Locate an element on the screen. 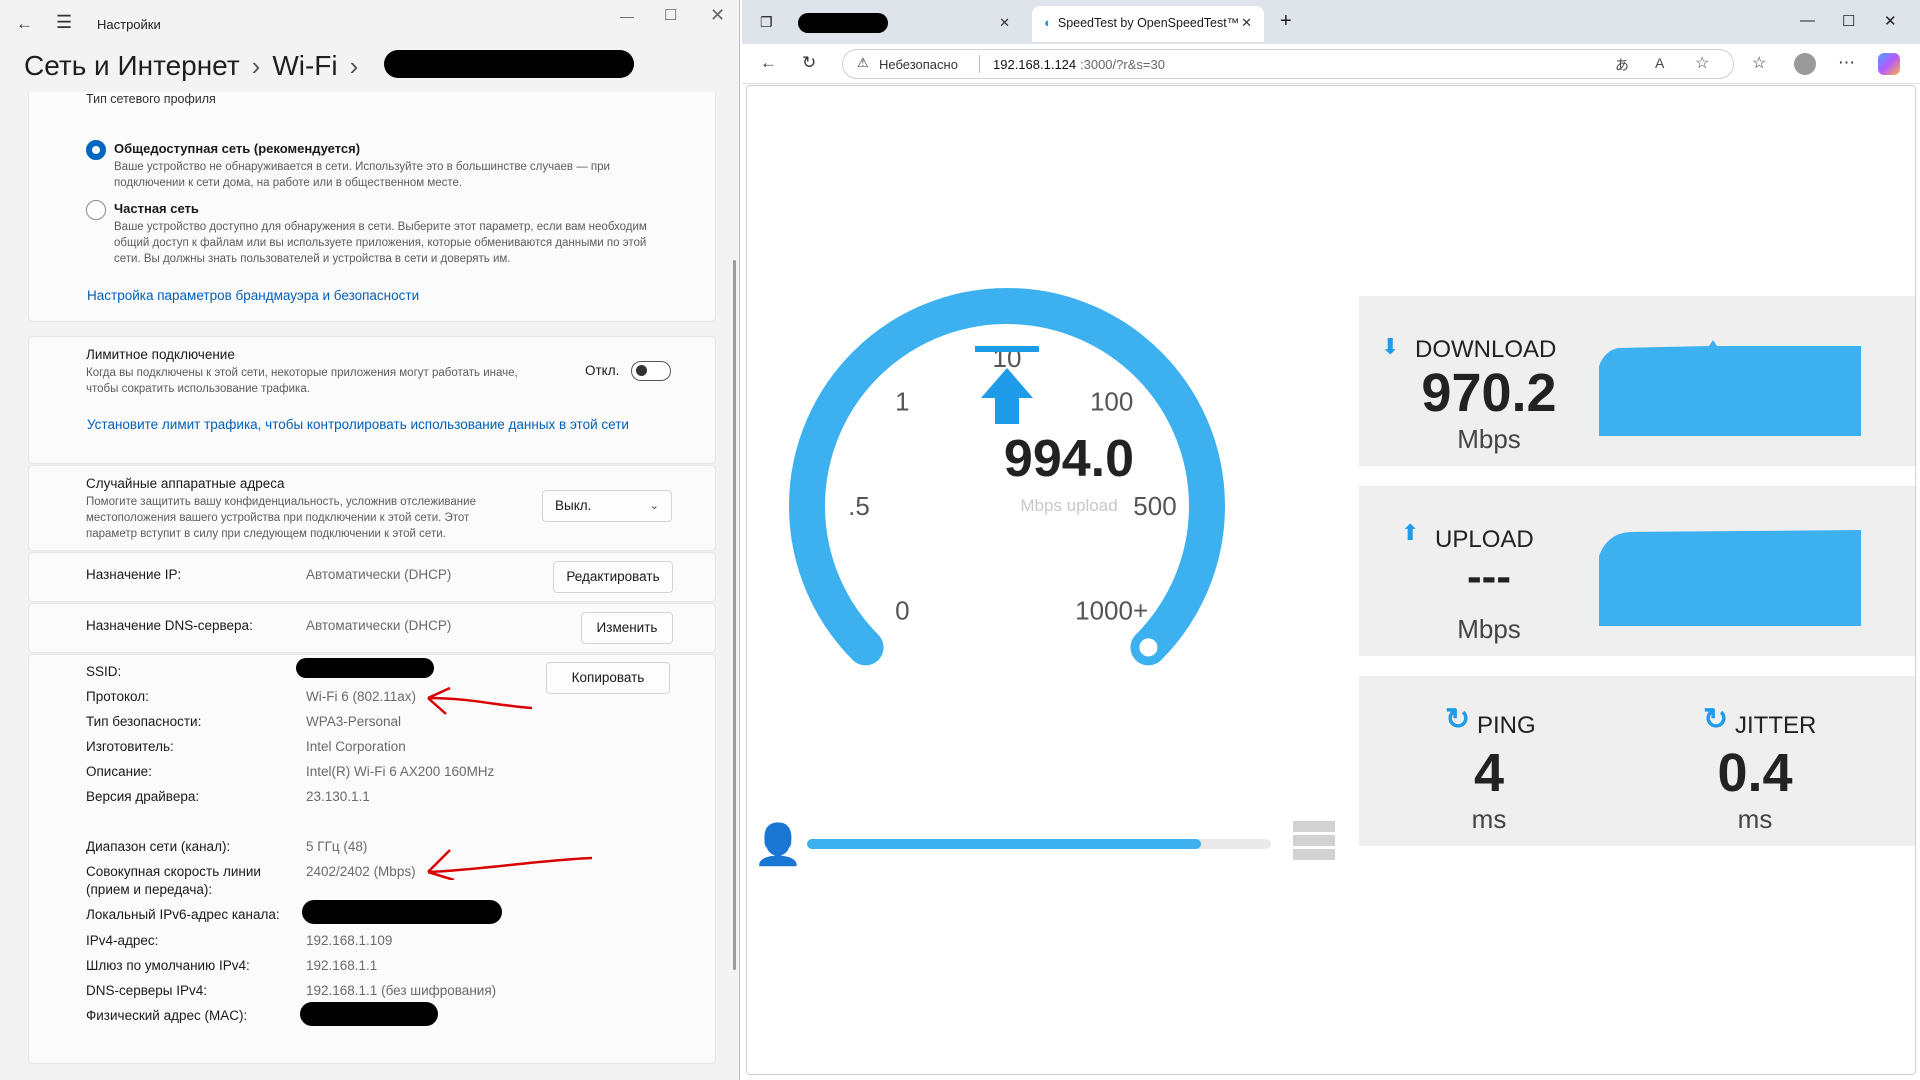 This screenshot has height=1080, width=1920. metered-title: Лимитное подключение is located at coordinates (160, 354).